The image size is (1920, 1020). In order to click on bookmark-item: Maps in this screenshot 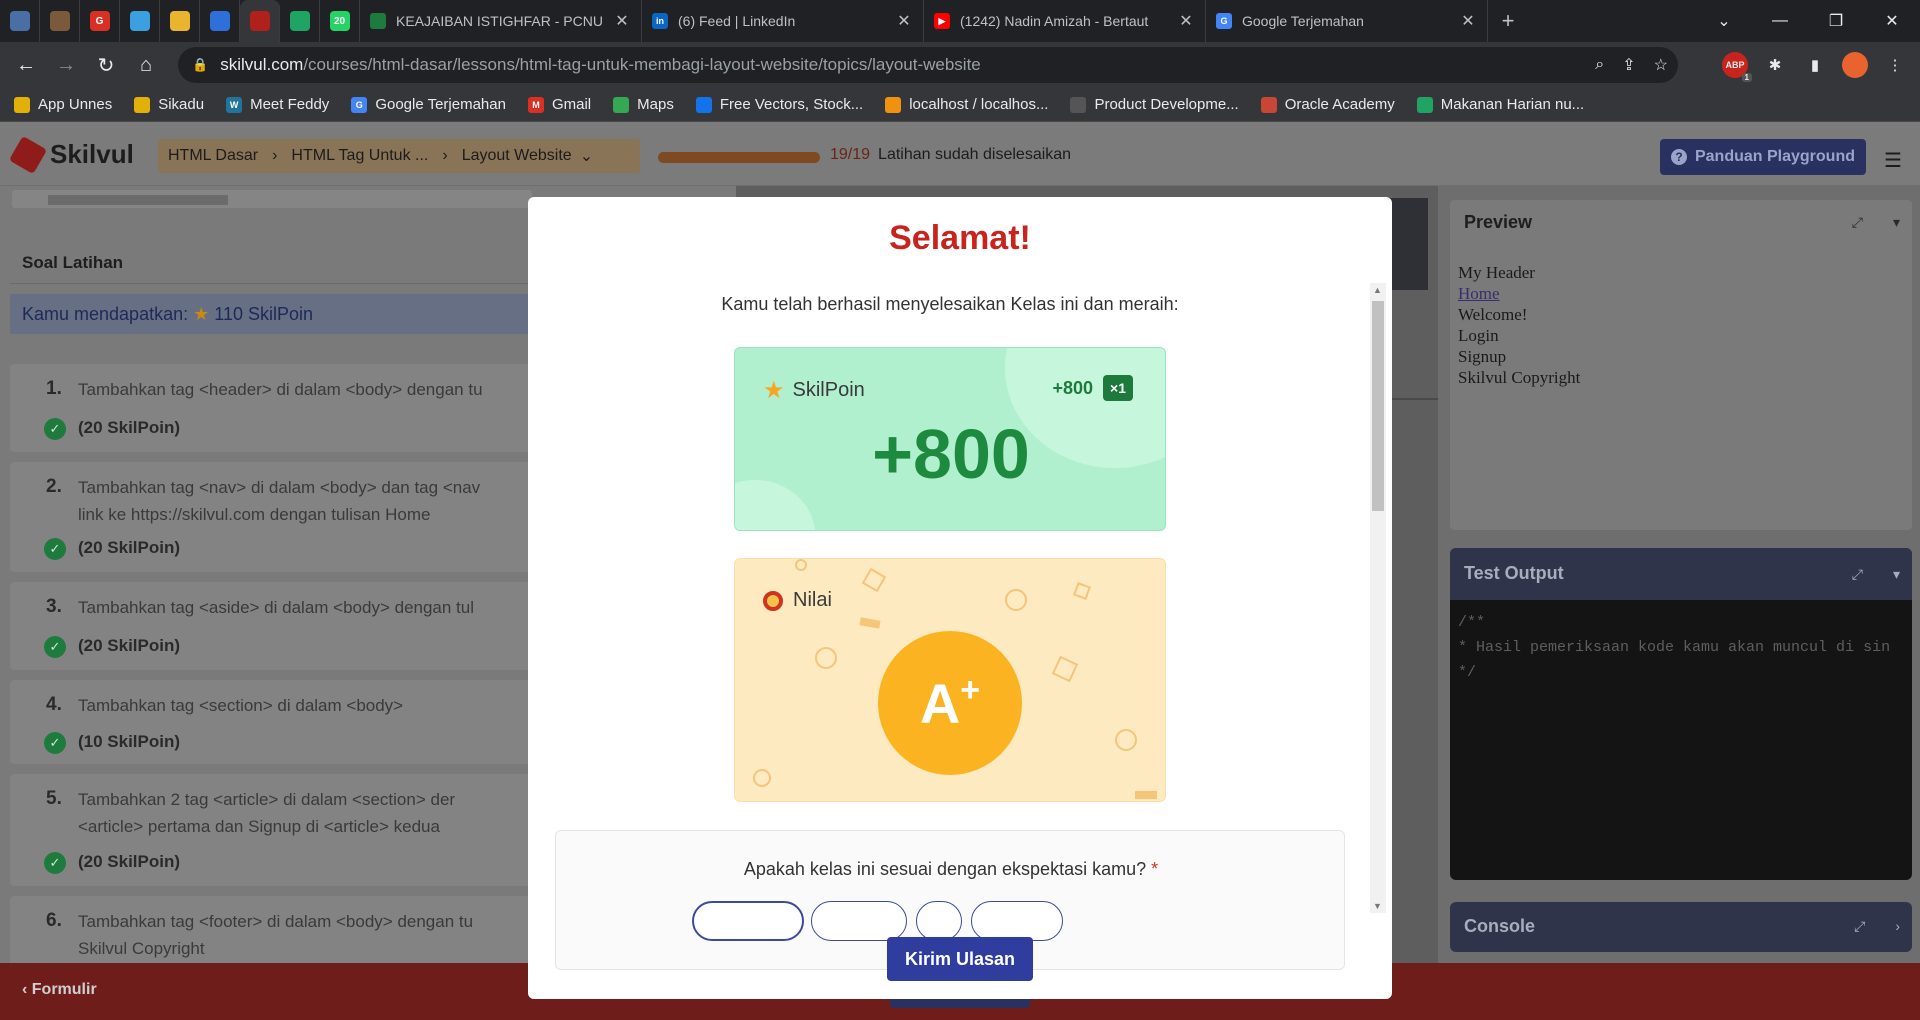, I will do `click(643, 104)`.